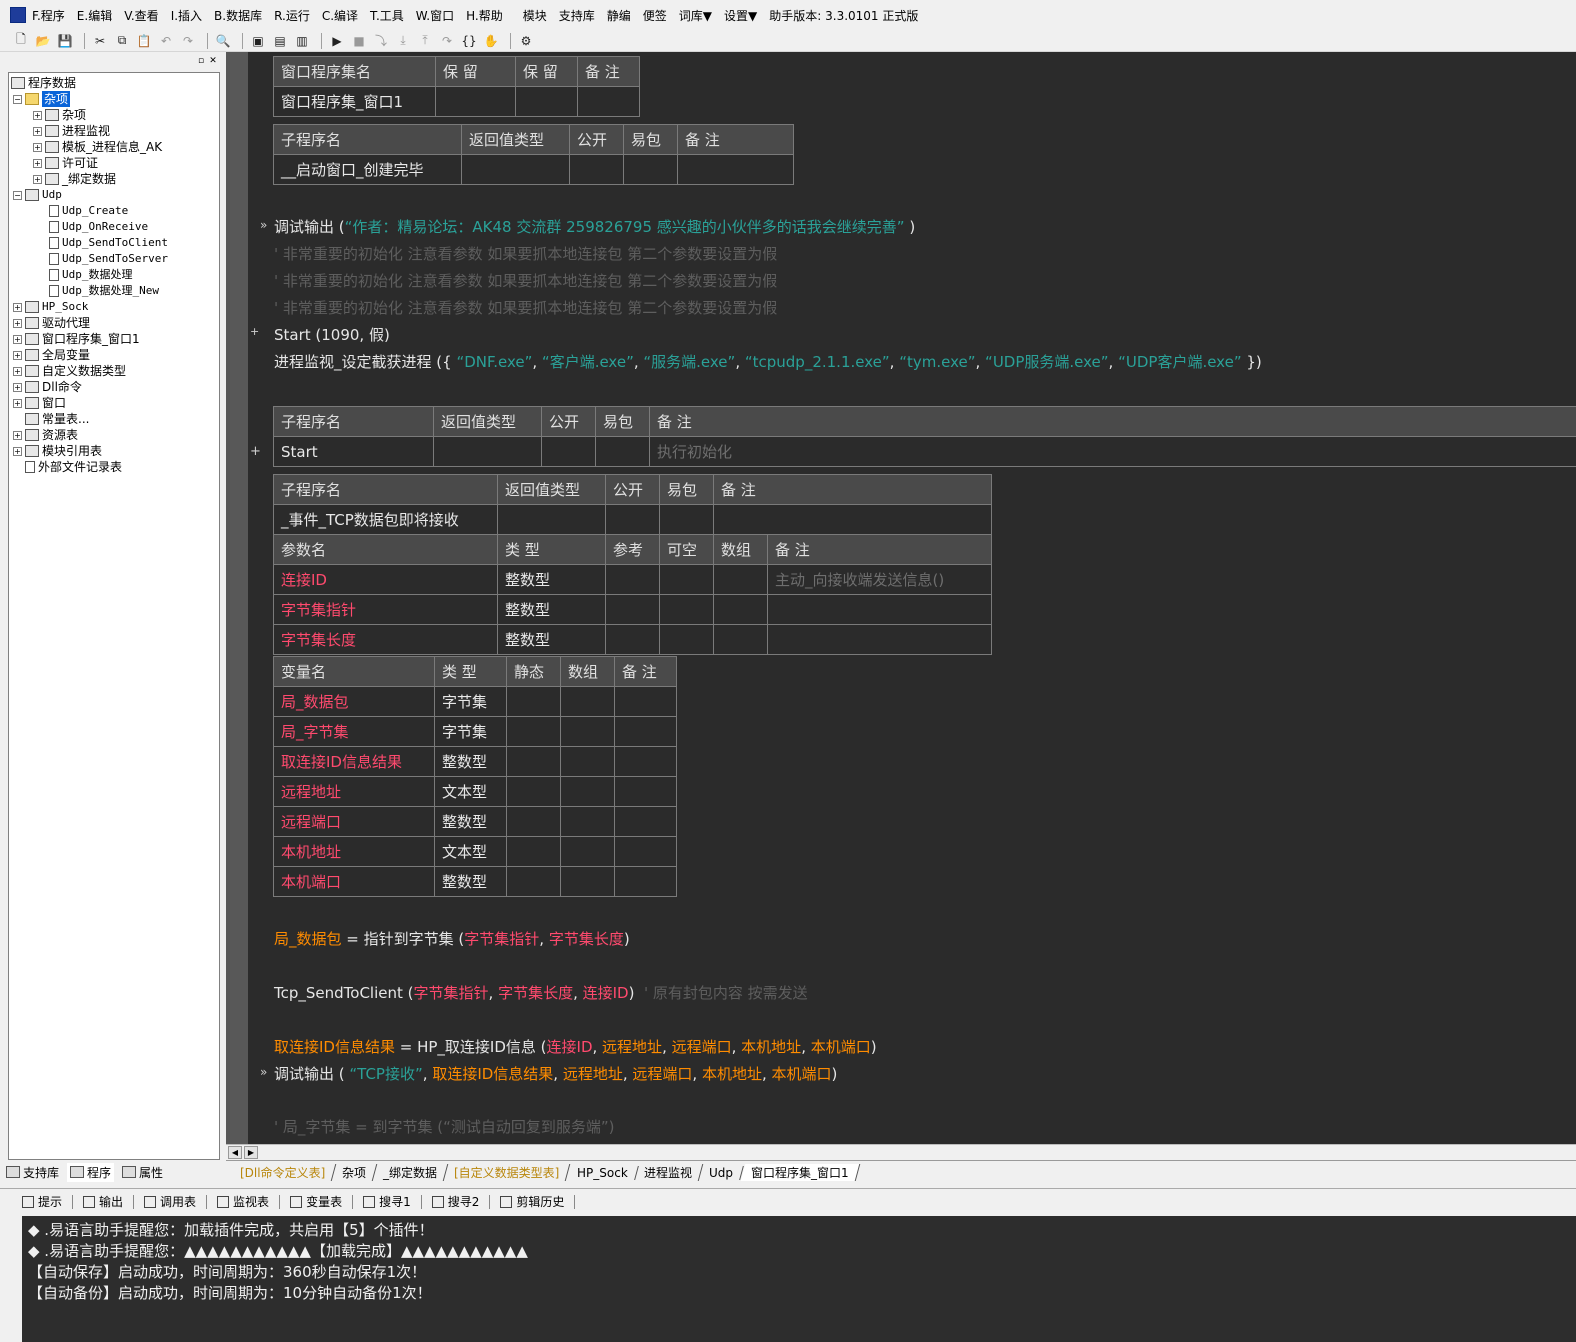 The image size is (1576, 1342). I want to click on scroll-left-icon: ◀, so click(235, 1152).